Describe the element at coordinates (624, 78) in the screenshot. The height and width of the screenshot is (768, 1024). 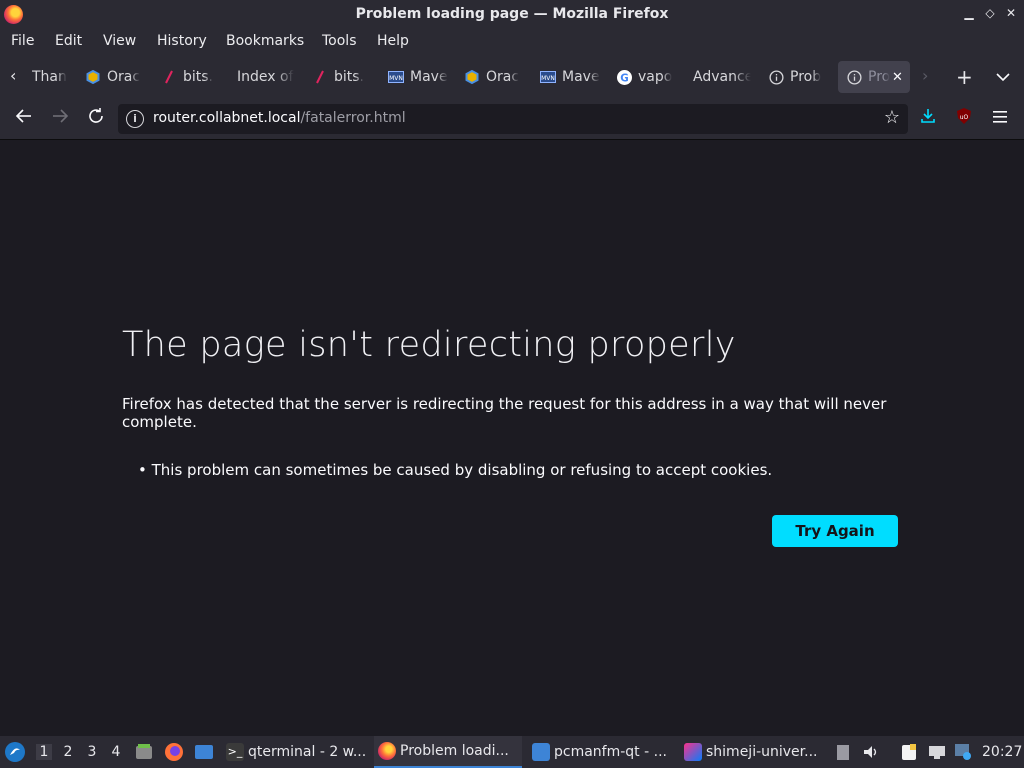
I see `svg-text: G` at that location.